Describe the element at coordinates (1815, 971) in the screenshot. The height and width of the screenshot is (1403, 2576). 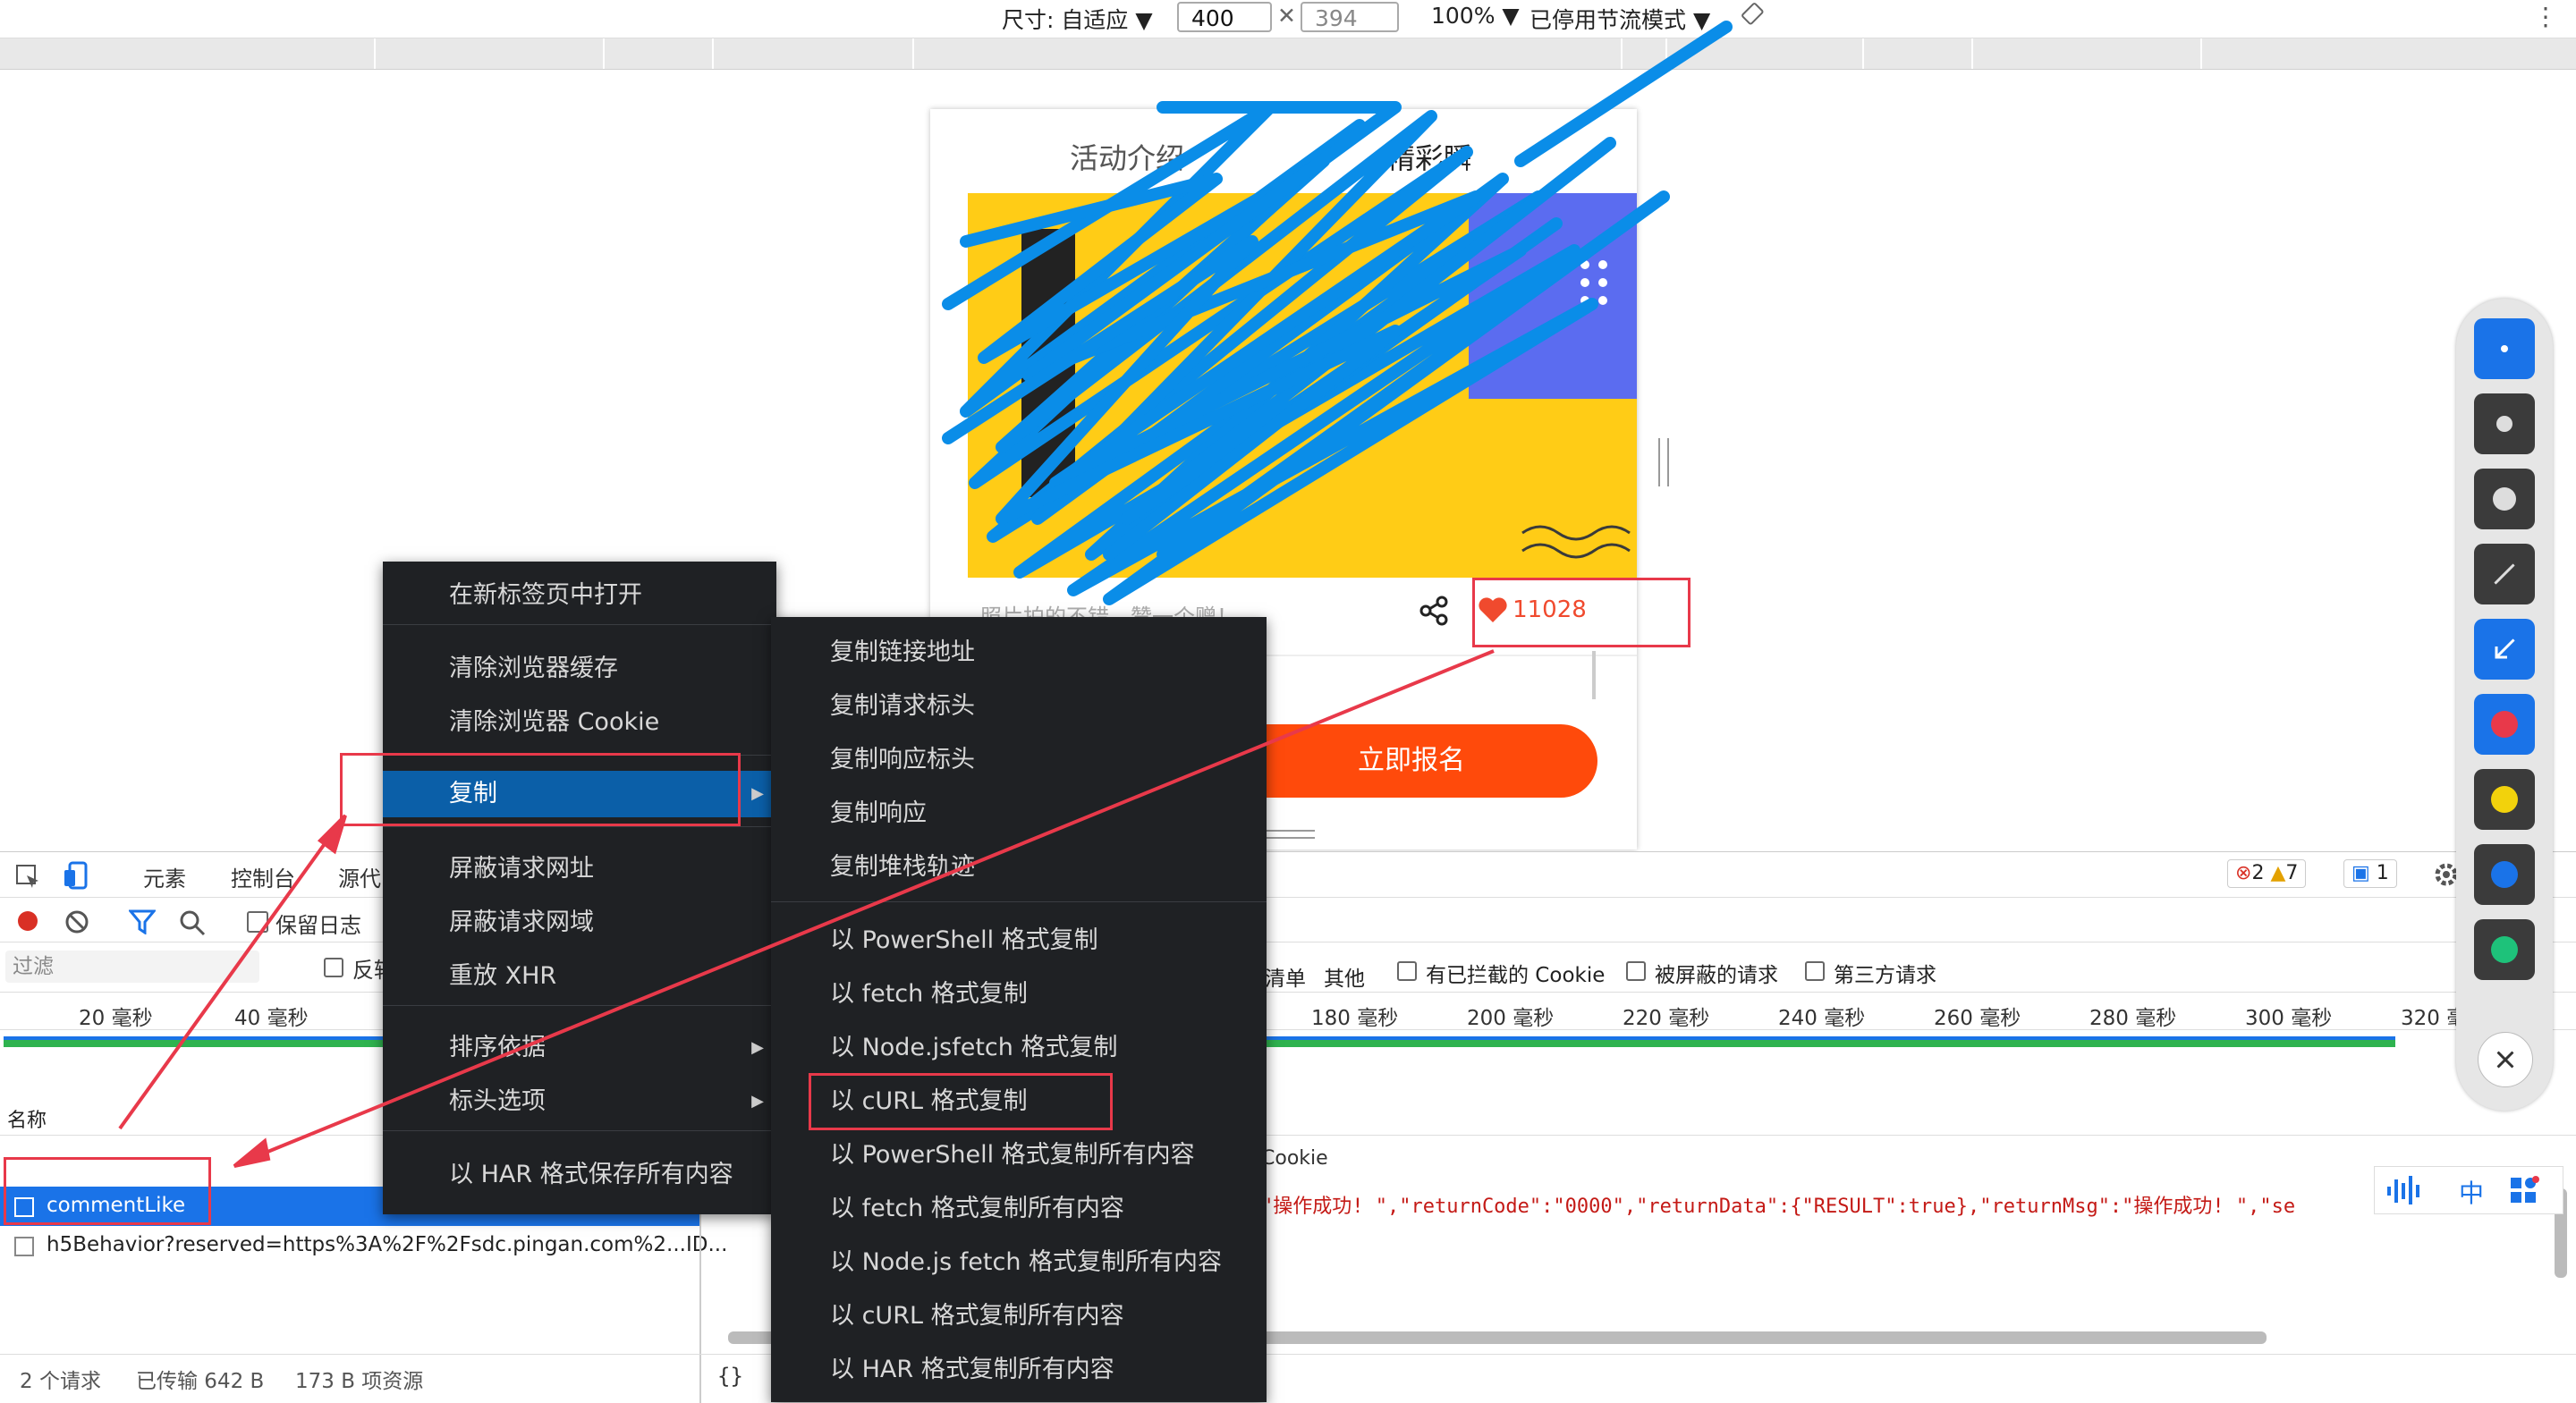
I see `third-party-checkbox` at that location.